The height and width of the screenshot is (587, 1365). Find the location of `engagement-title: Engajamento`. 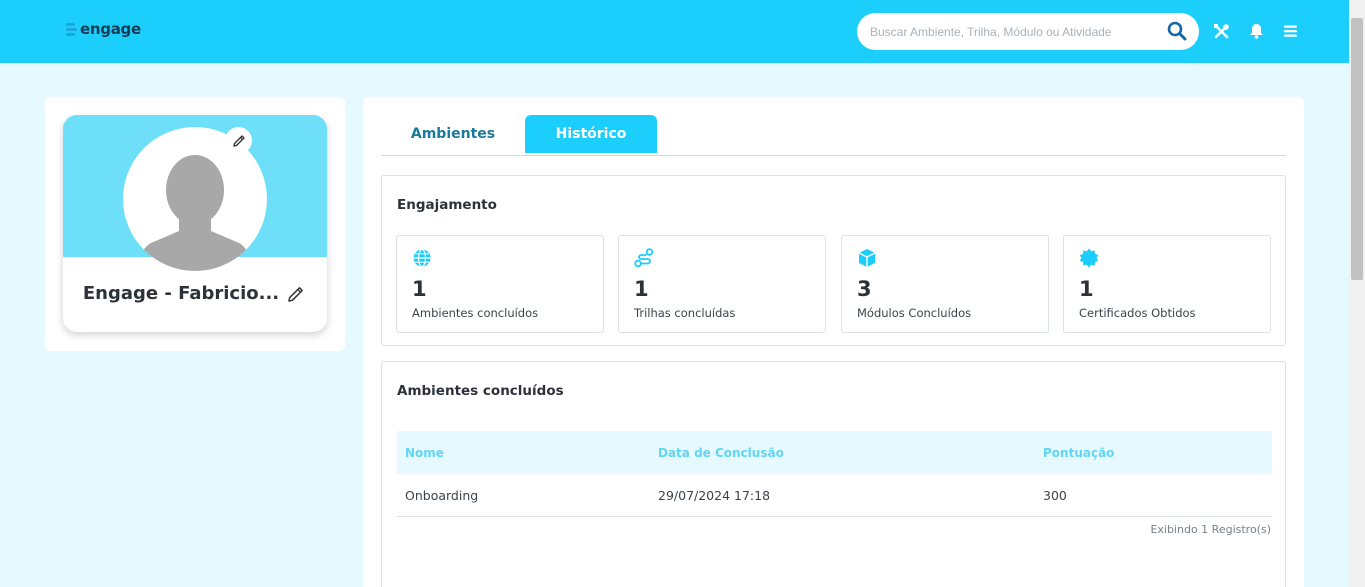

engagement-title: Engajamento is located at coordinates (447, 205).